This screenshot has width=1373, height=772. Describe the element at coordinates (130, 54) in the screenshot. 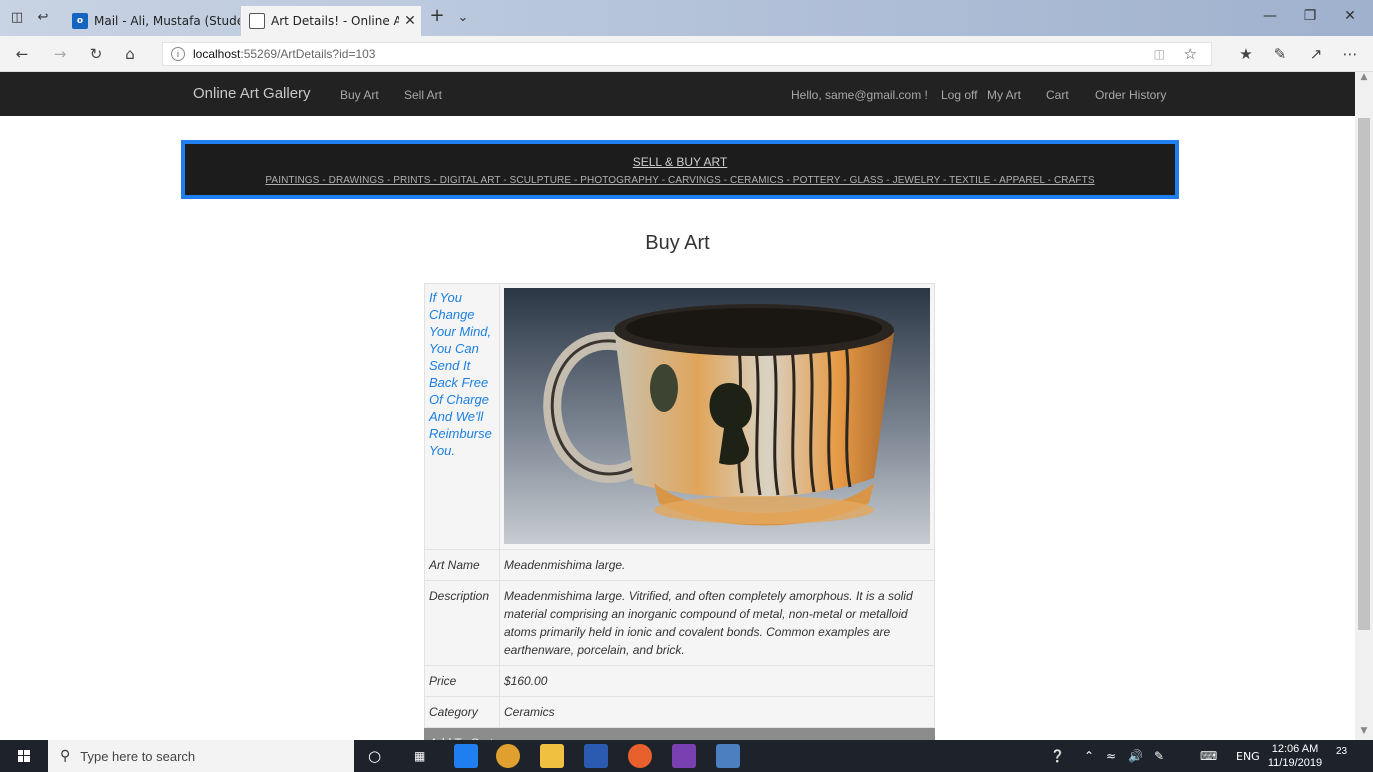

I see `home-icon: ⌂` at that location.